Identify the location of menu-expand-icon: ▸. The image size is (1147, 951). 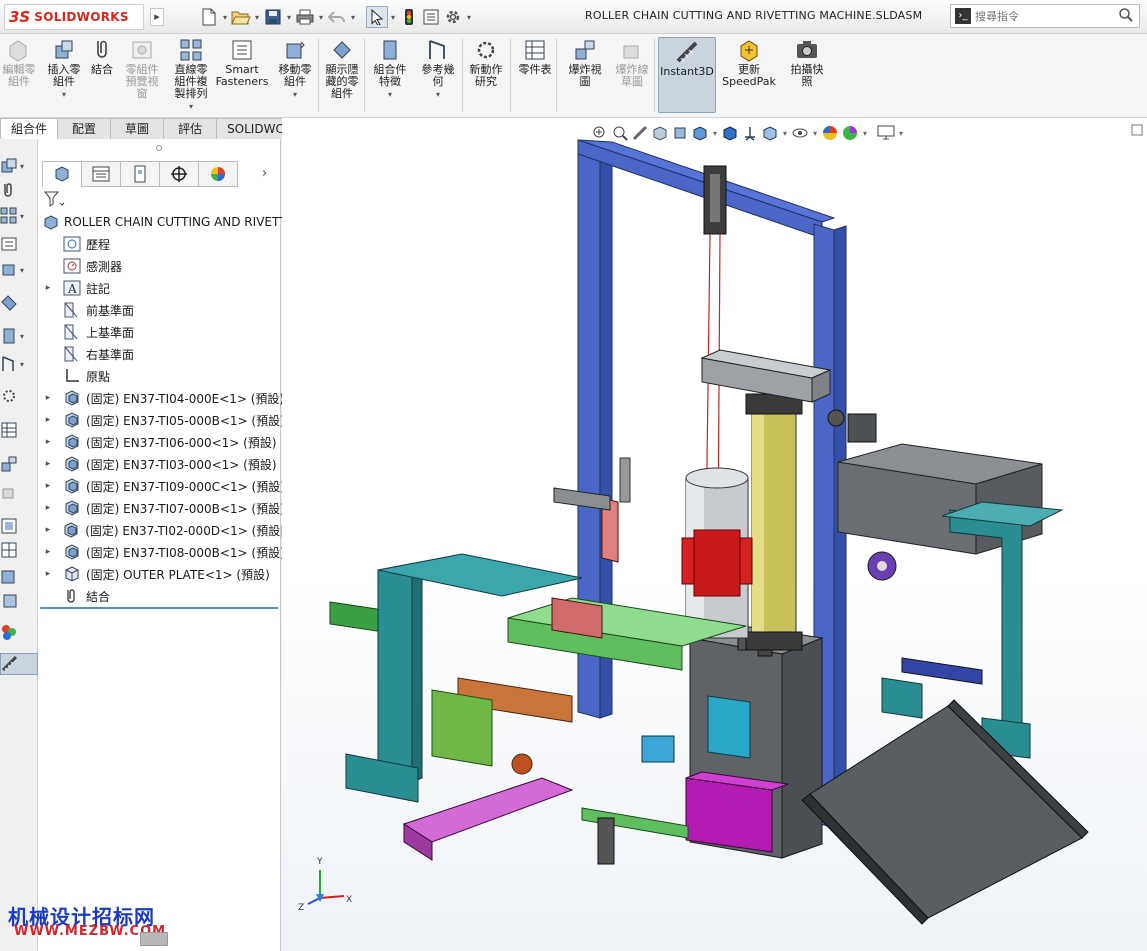
(157, 17).